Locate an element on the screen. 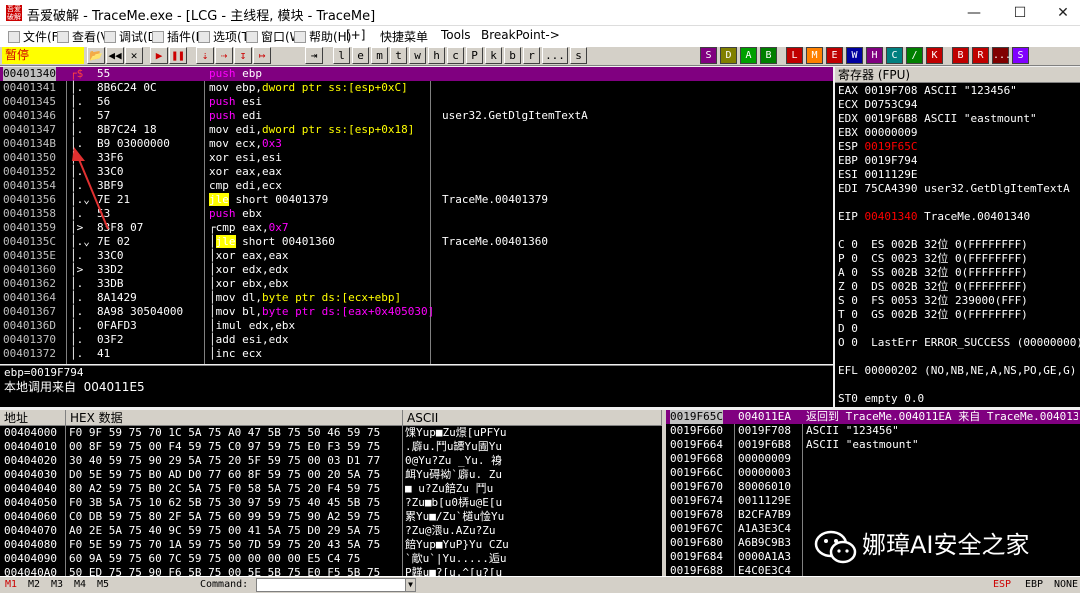 The image size is (1080, 593). register-line: ST1 empty 0.0 is located at coordinates (881, 406).